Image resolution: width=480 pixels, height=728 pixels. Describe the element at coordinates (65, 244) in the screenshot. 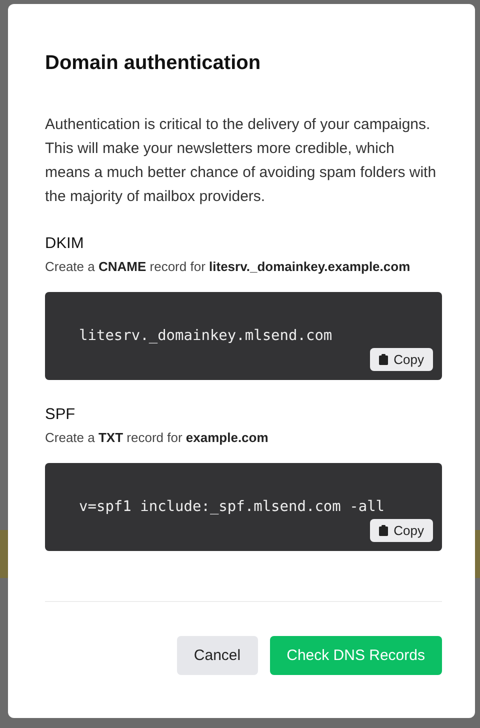

I see `record-name: DKIM` at that location.